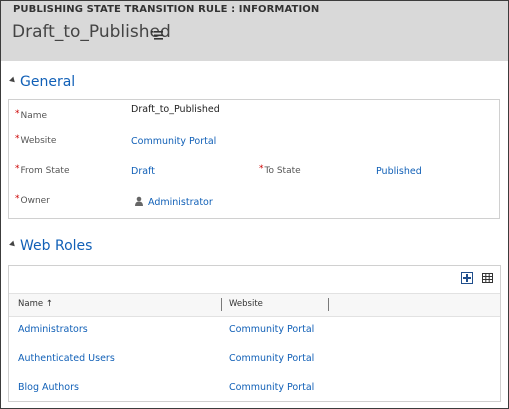 The image size is (509, 409). Describe the element at coordinates (53, 329) in the screenshot. I see `role-name-link: Administrators` at that location.